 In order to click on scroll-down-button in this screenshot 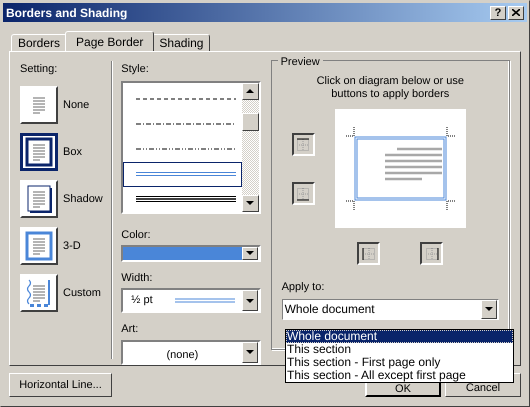, I will do `click(250, 203)`.